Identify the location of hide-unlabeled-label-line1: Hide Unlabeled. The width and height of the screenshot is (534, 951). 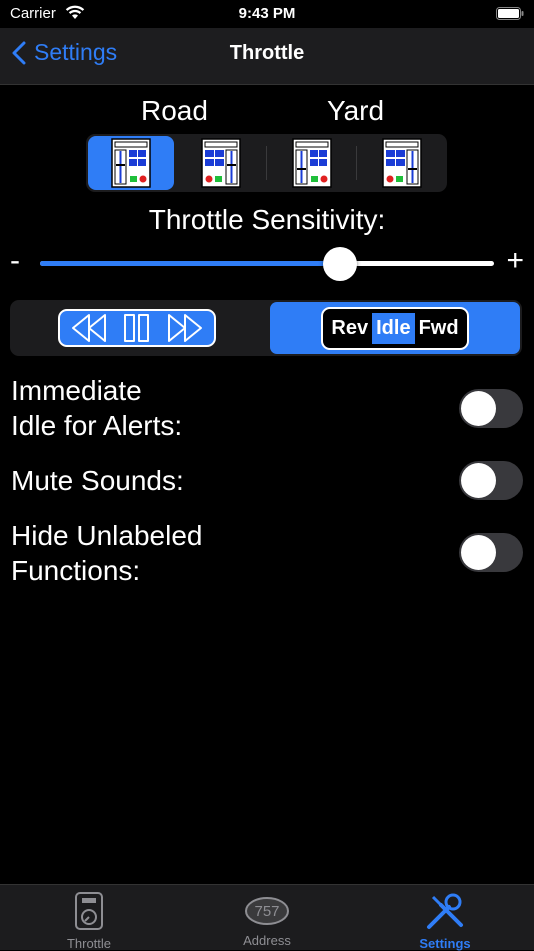
(107, 535).